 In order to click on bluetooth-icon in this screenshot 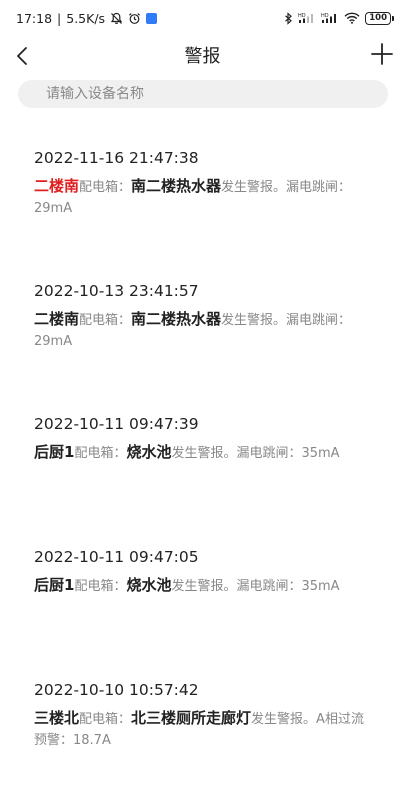, I will do `click(288, 18)`.